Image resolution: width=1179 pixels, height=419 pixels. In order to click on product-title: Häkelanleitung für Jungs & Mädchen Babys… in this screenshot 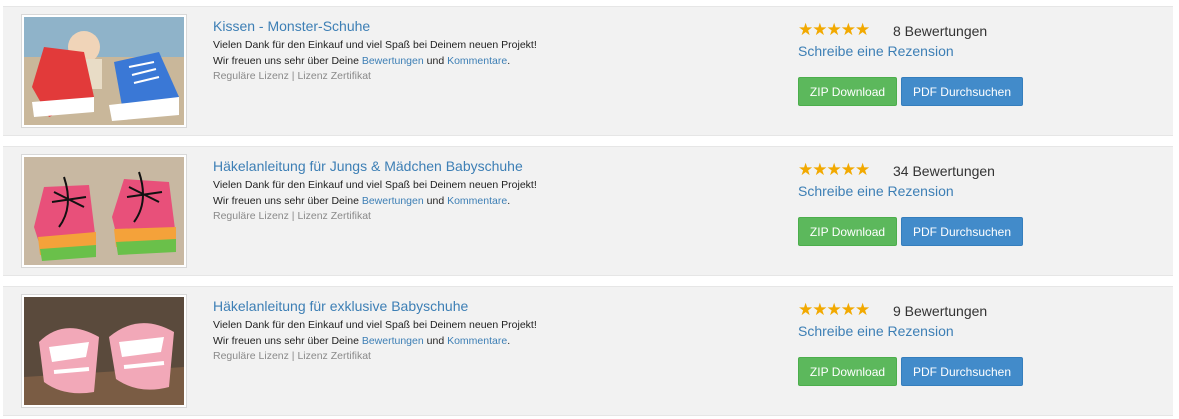, I will do `click(368, 166)`.